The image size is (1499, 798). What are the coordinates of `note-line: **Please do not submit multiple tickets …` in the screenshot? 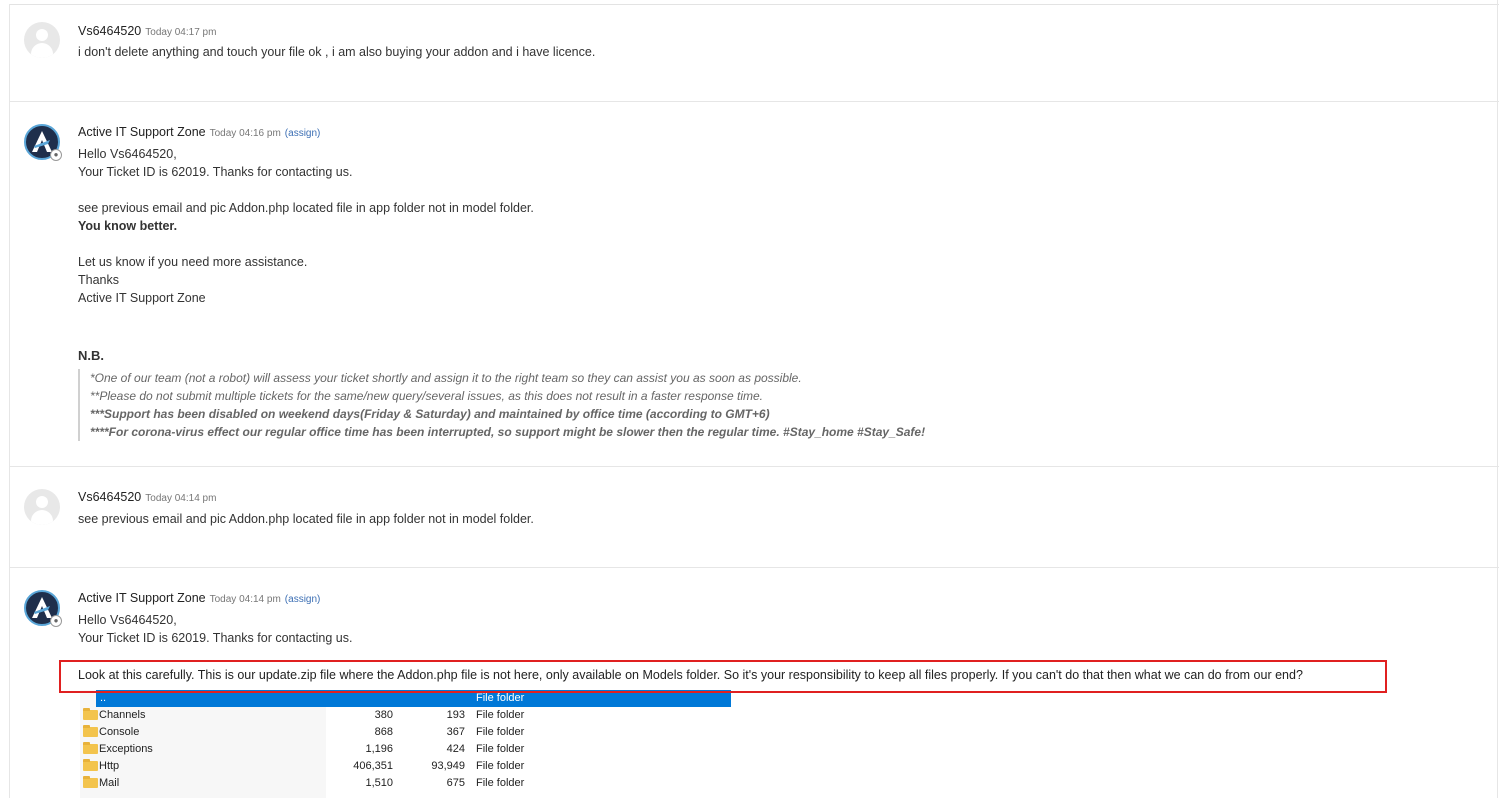 It's located at (426, 396).